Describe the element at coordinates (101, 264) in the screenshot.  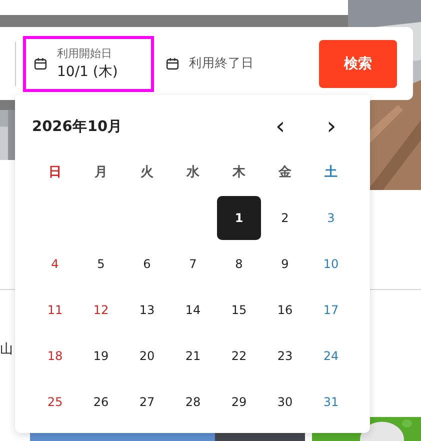
I see `day-cell: 5` at that location.